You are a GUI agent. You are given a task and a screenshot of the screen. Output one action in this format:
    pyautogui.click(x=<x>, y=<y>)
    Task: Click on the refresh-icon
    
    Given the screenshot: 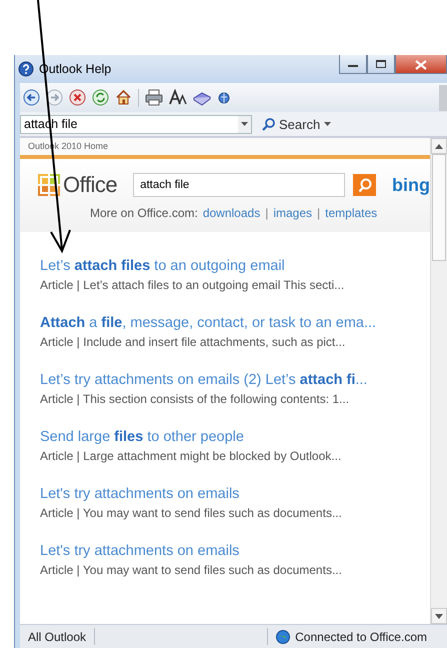 What is the action you would take?
    pyautogui.click(x=100, y=97)
    